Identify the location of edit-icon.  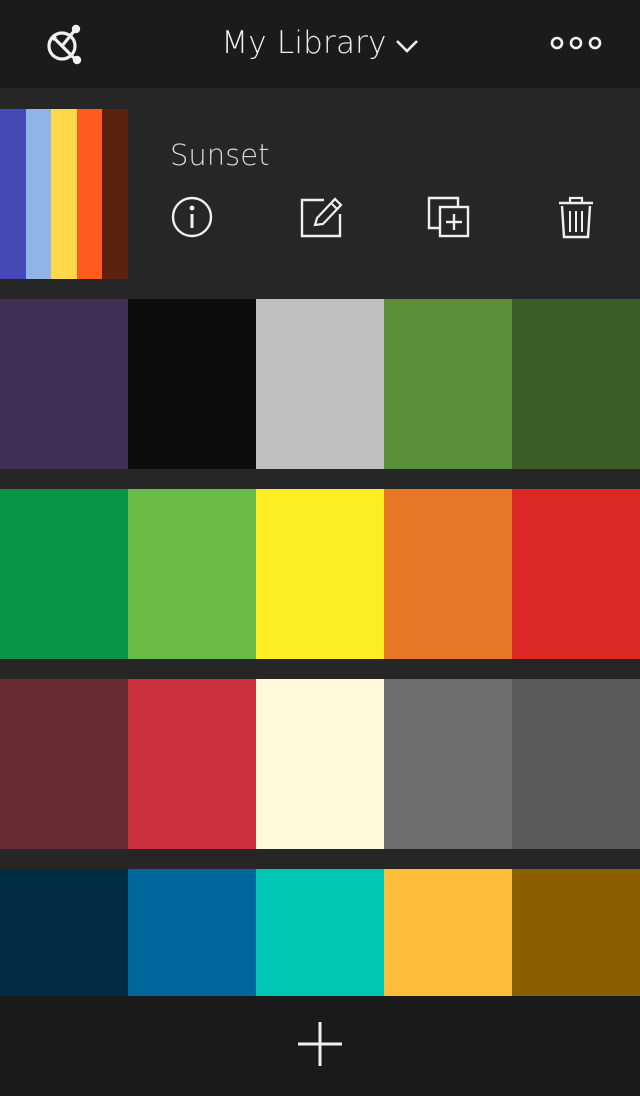
(321, 217).